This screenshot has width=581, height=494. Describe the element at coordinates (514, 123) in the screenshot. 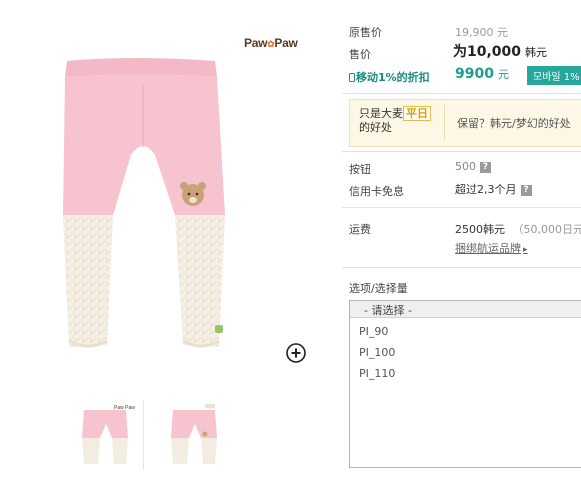

I see `promo-description: 保留？韩元/梦幻的好处` at that location.